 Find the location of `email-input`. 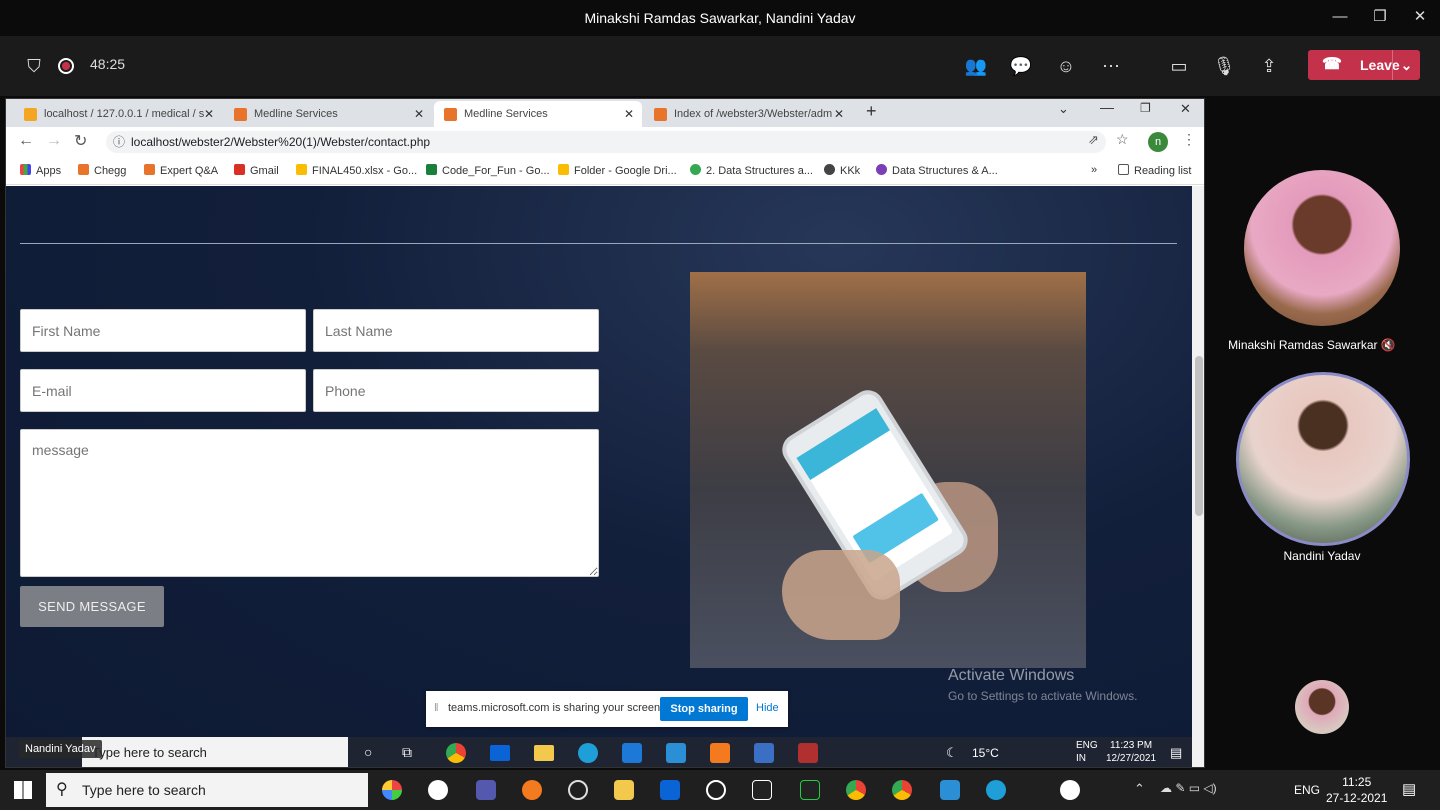

email-input is located at coordinates (163, 390).